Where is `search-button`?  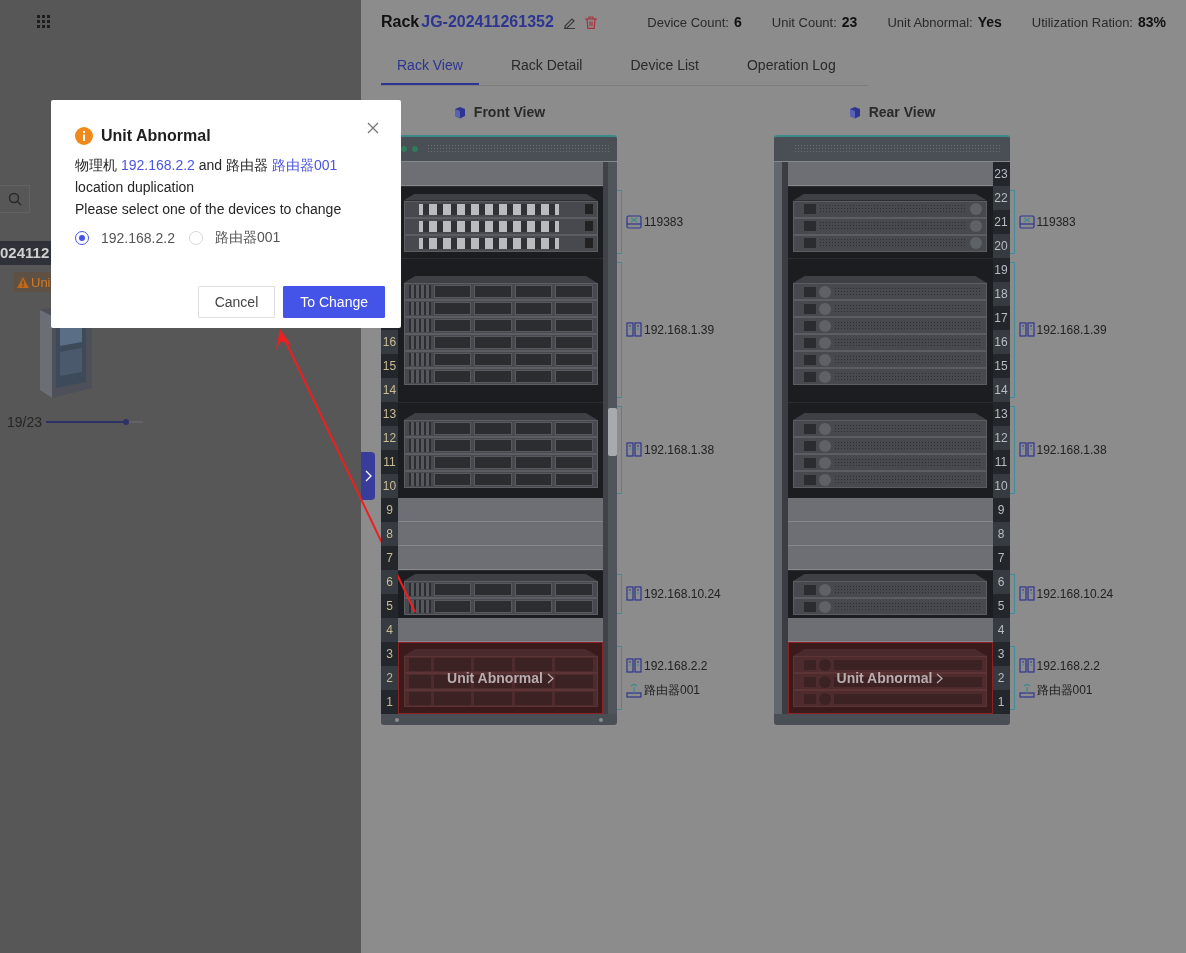
search-button is located at coordinates (15, 199).